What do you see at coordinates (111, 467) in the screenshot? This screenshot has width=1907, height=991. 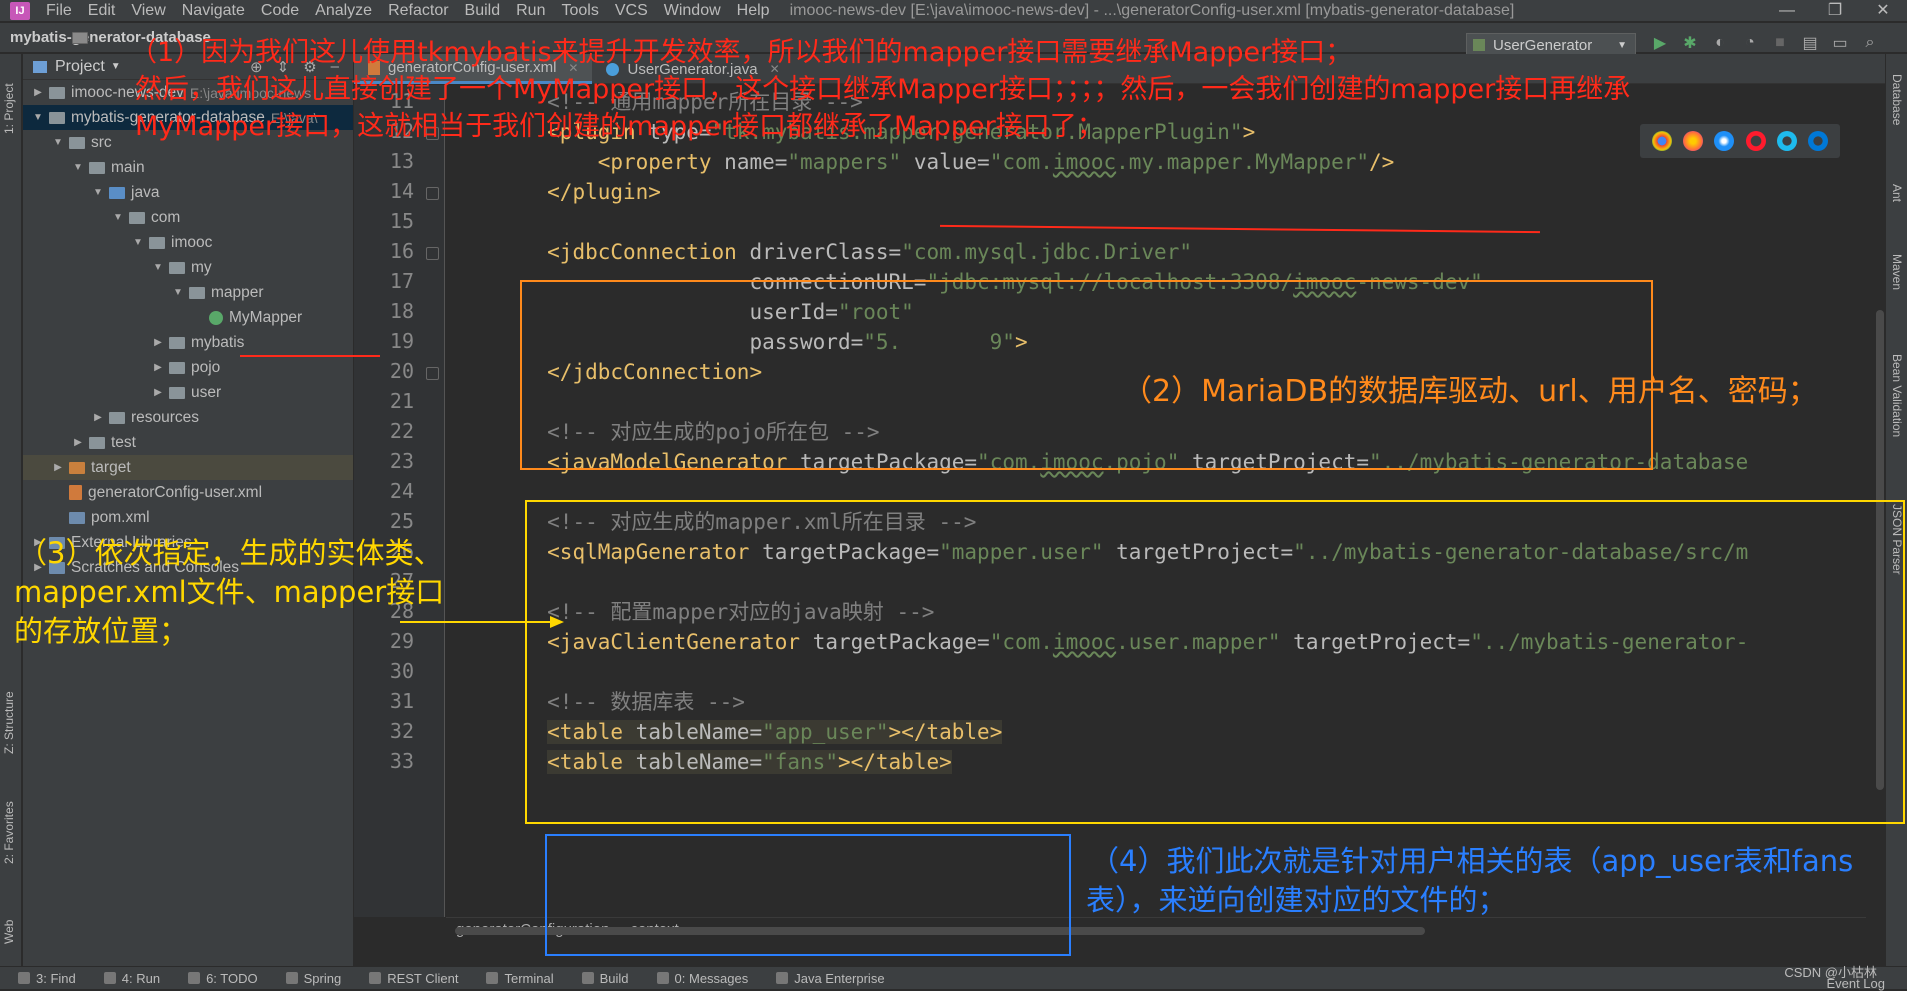 I see `tree-item-label: target` at bounding box center [111, 467].